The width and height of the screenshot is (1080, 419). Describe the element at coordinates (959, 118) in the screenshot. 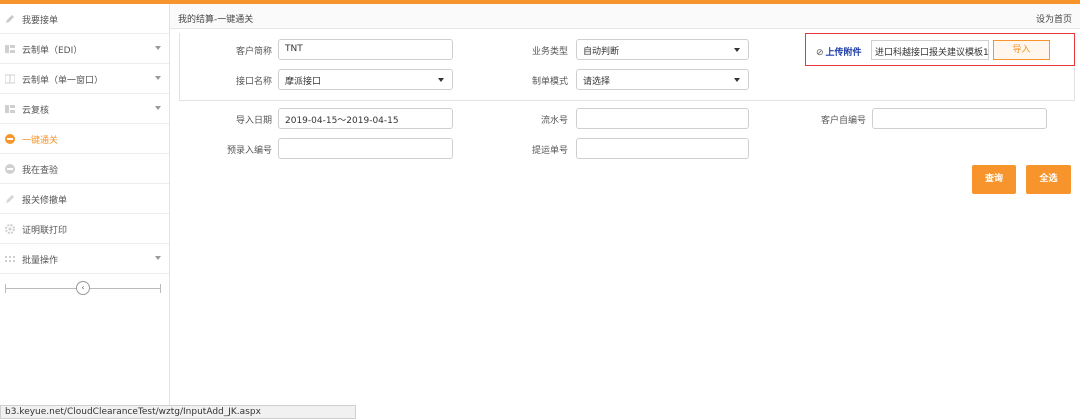

I see `customer-number-input` at that location.